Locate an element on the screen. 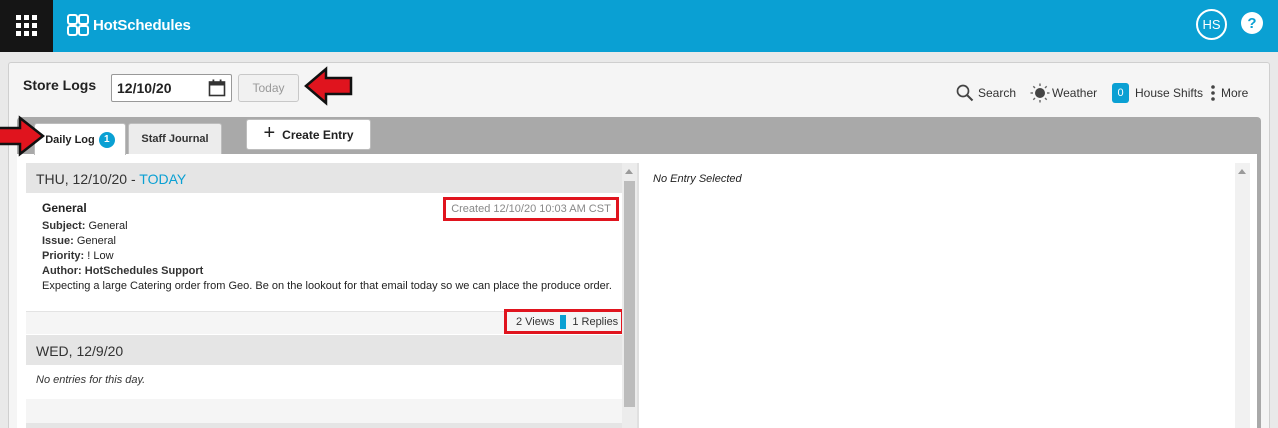  scrollbar-thumb is located at coordinates (629, 294).